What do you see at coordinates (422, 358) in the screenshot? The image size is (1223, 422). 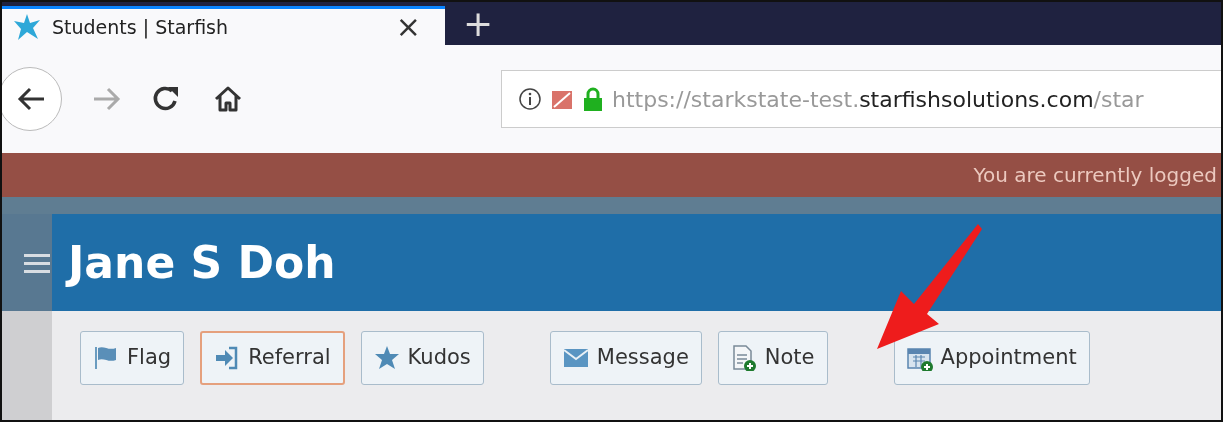 I see `action-button: Kudos` at bounding box center [422, 358].